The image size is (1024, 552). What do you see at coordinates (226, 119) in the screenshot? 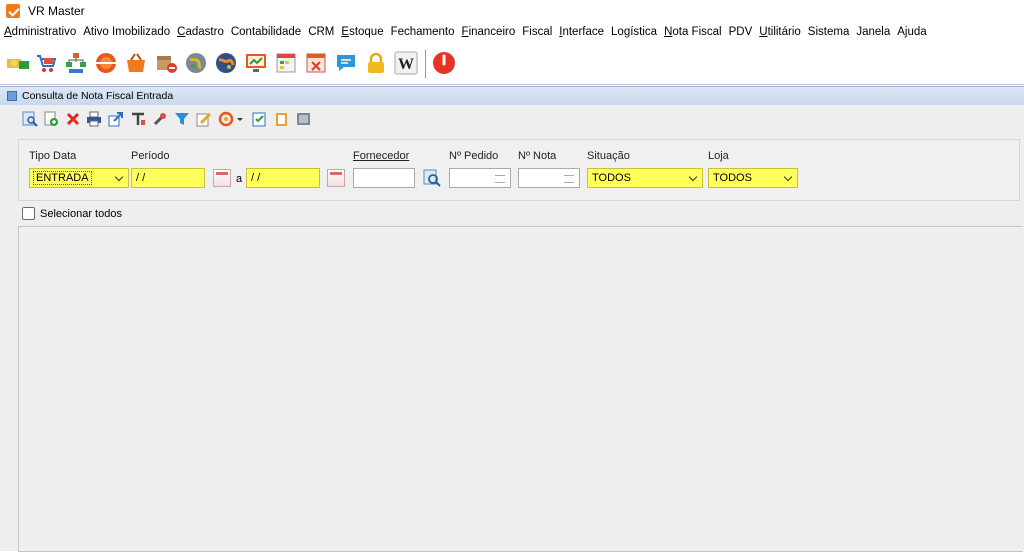
I see `refresh-icon` at bounding box center [226, 119].